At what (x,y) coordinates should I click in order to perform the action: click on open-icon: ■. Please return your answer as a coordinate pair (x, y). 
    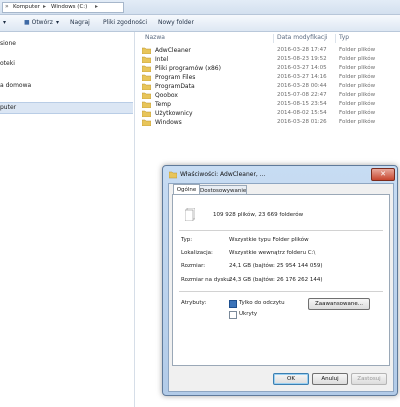
    Looking at the image, I should click on (27, 22).